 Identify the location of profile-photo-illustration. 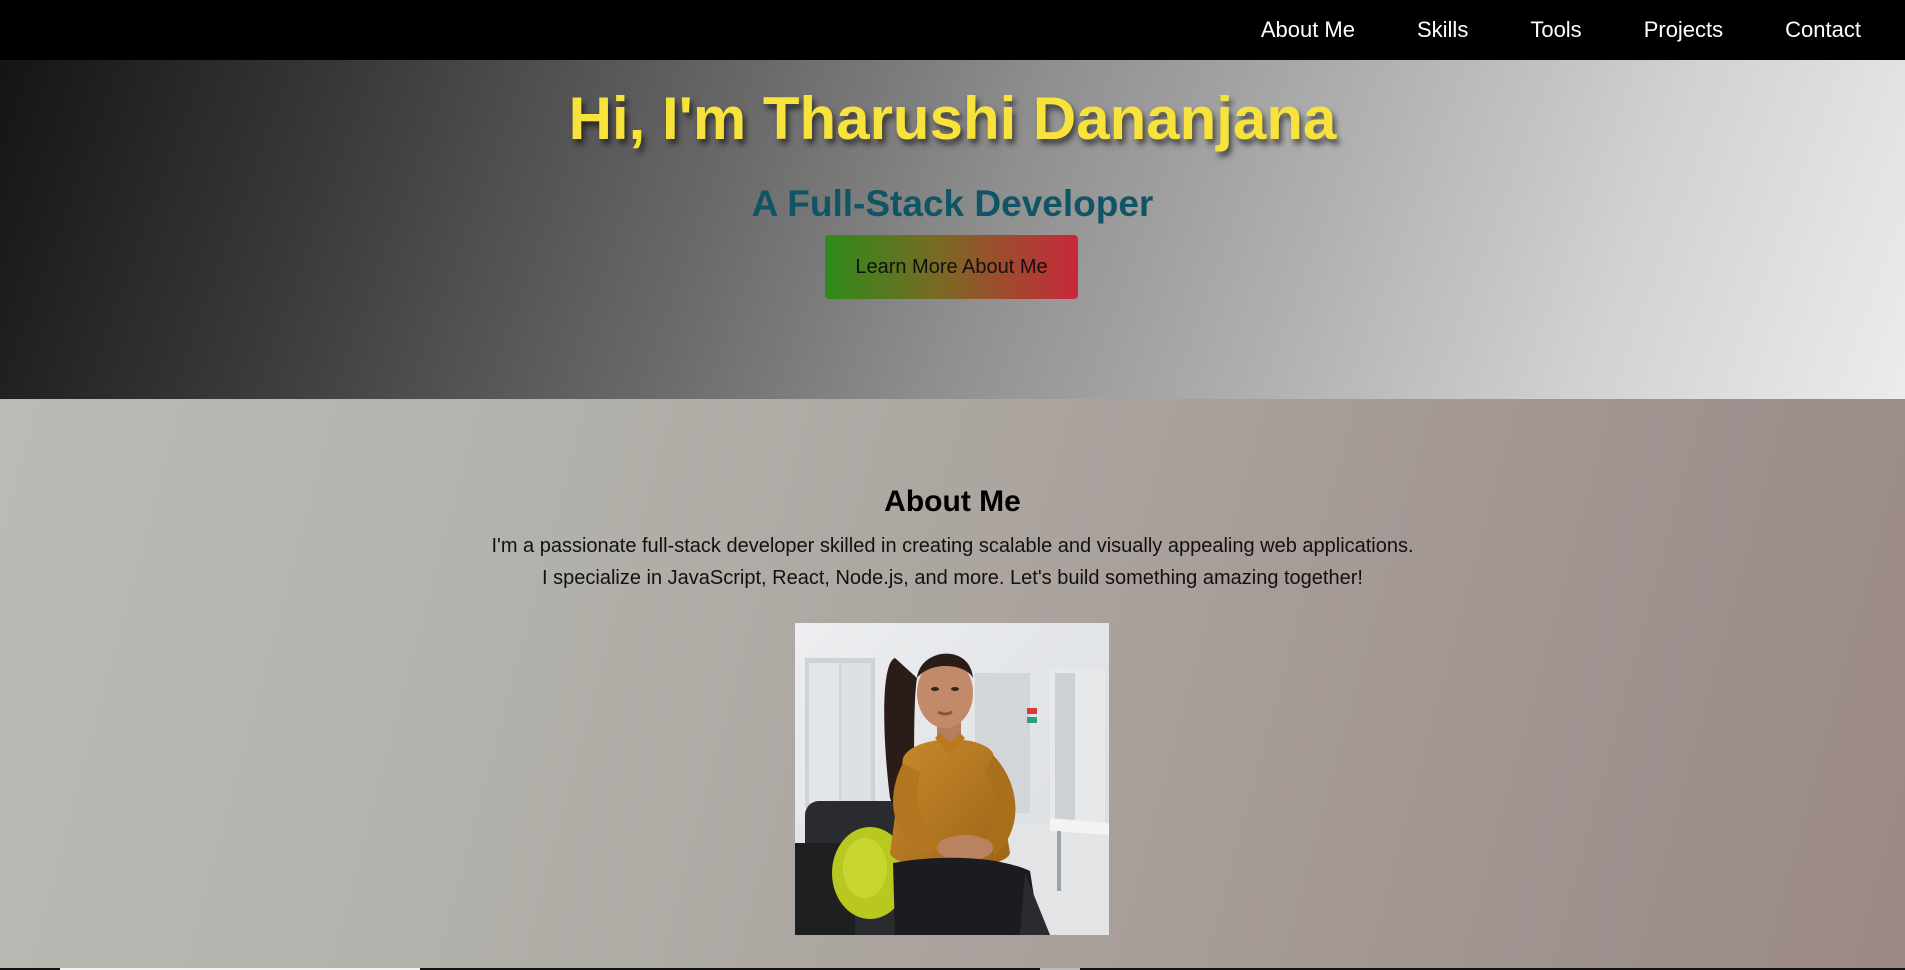
(952, 779).